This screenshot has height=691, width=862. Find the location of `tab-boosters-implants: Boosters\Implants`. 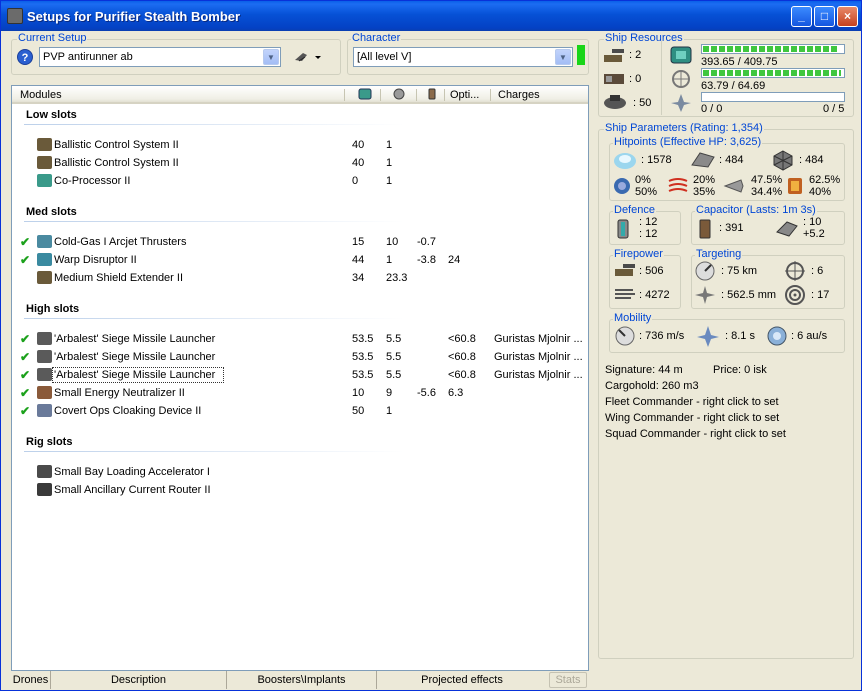

tab-boosters-implants: Boosters\Implants is located at coordinates (302, 680).